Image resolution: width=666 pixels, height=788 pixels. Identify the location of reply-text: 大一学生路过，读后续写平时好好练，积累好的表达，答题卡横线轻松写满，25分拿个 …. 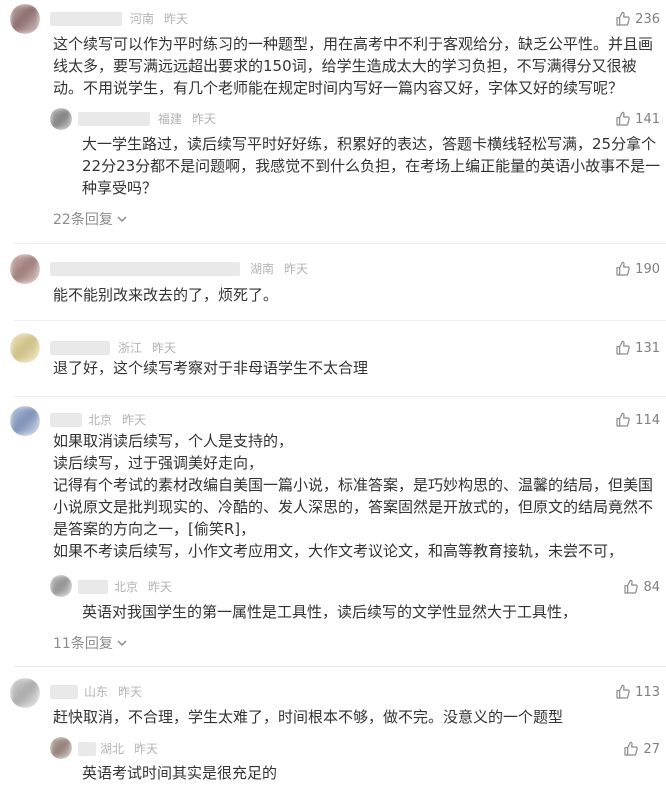
(371, 166).